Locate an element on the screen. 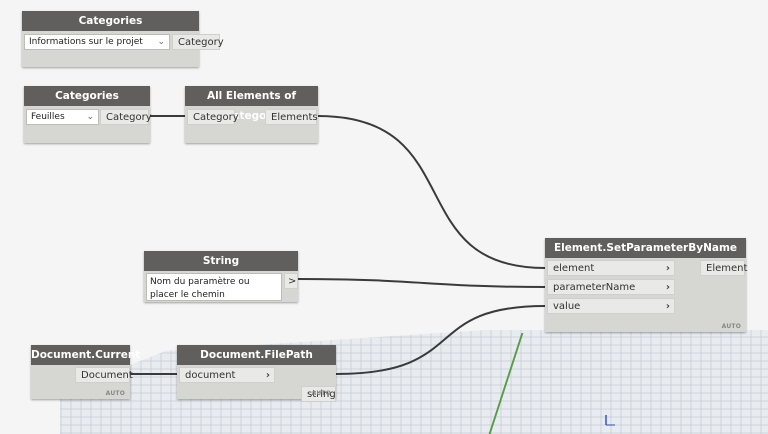 The width and height of the screenshot is (768, 434). port-label: Element is located at coordinates (727, 268).